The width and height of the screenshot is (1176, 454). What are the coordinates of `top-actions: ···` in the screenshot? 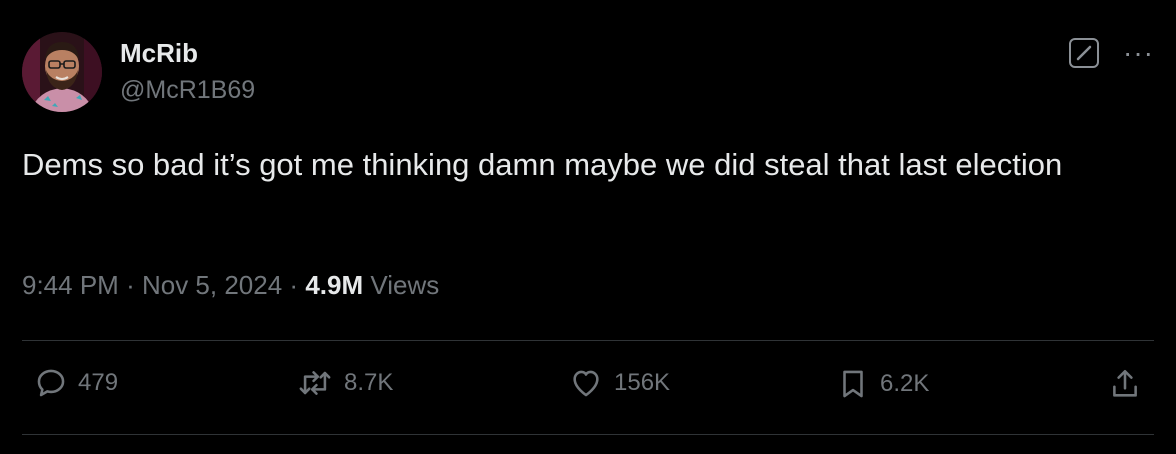 It's located at (1111, 53).